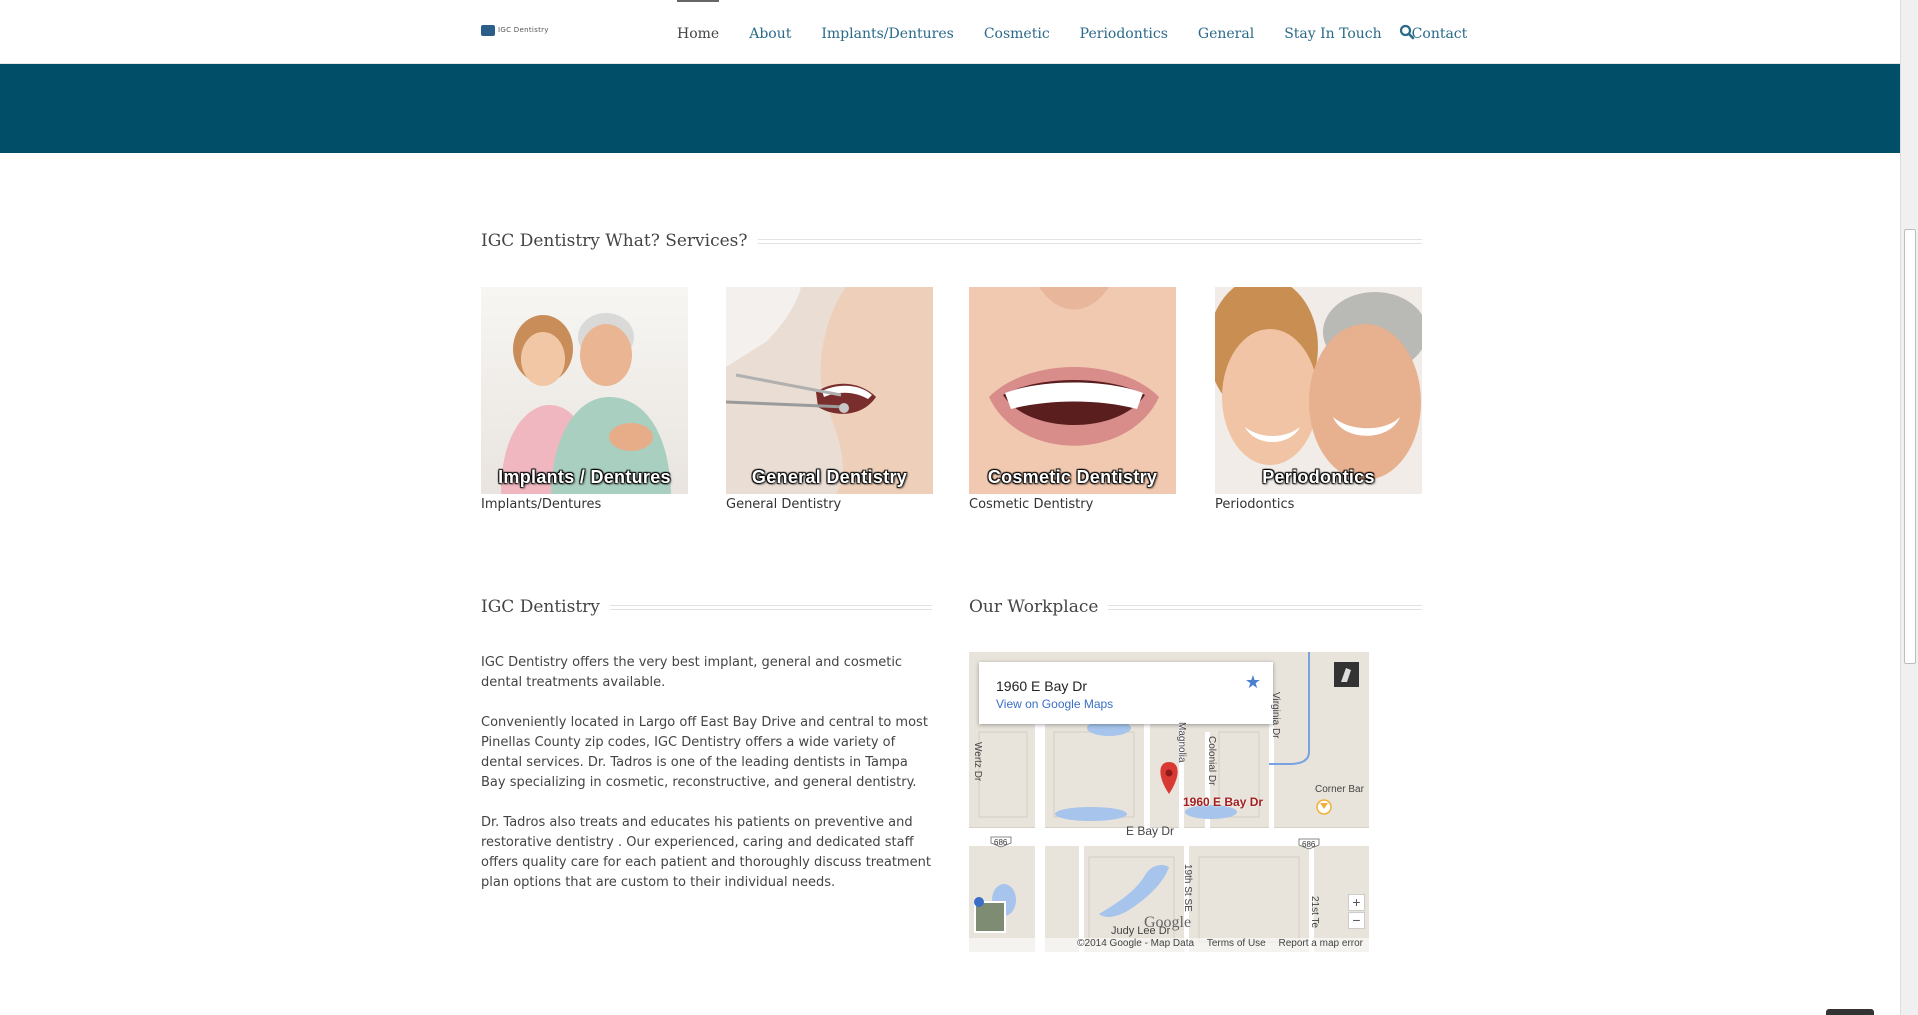 This screenshot has height=1015, width=1918. Describe the element at coordinates (1136, 943) in the screenshot. I see `map-copyright: ©2014 Google - Map Data` at that location.